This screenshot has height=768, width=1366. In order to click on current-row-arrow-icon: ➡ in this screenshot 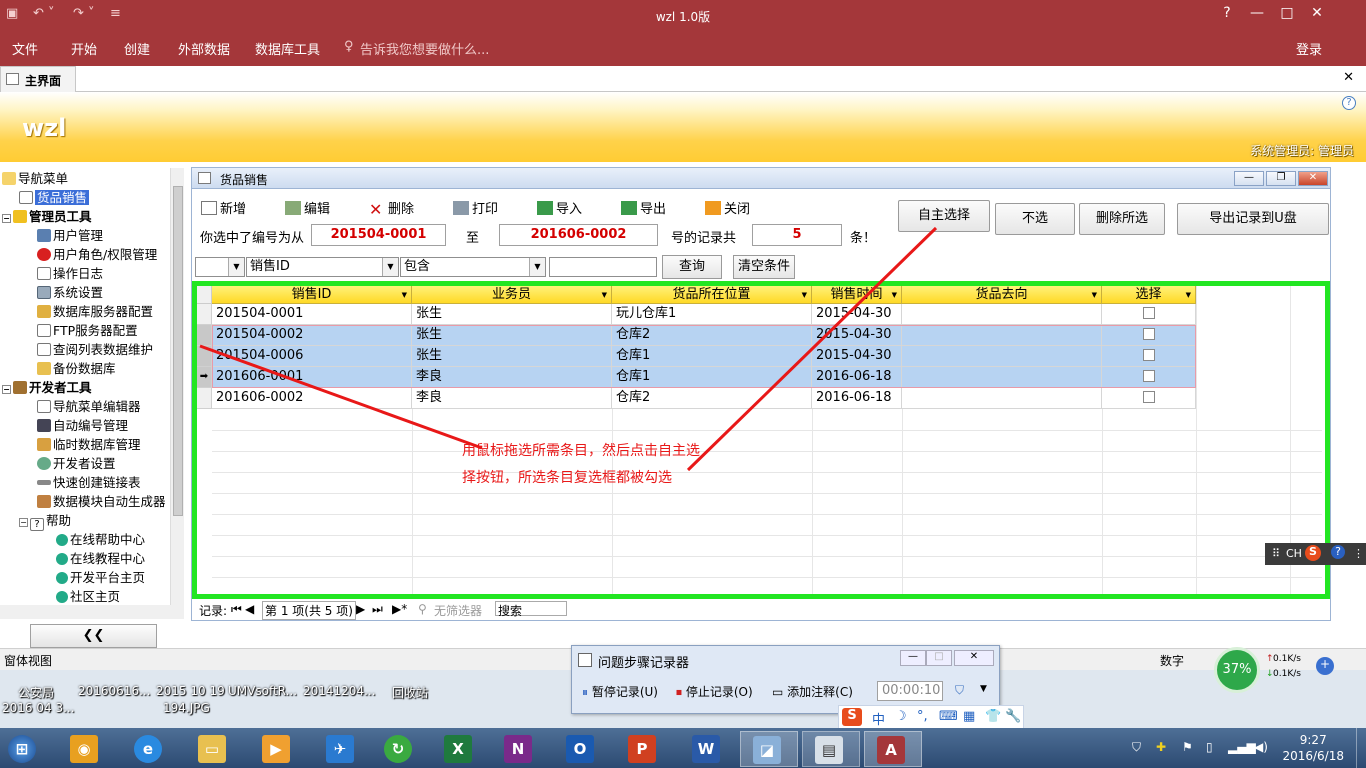, I will do `click(204, 377)`.